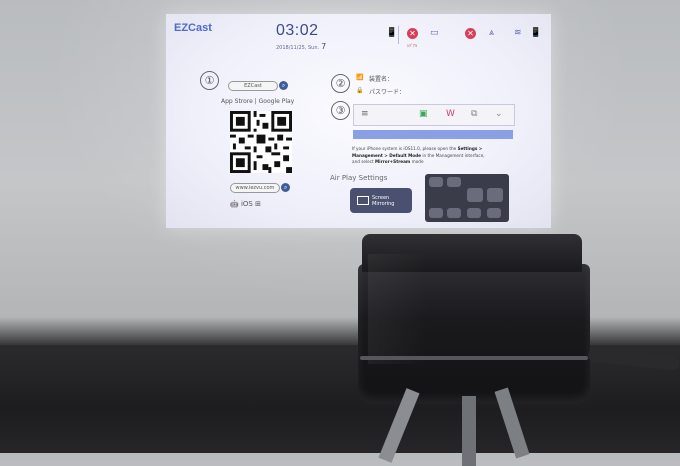 The width and height of the screenshot is (680, 466). I want to click on date-day: 7, so click(324, 46).